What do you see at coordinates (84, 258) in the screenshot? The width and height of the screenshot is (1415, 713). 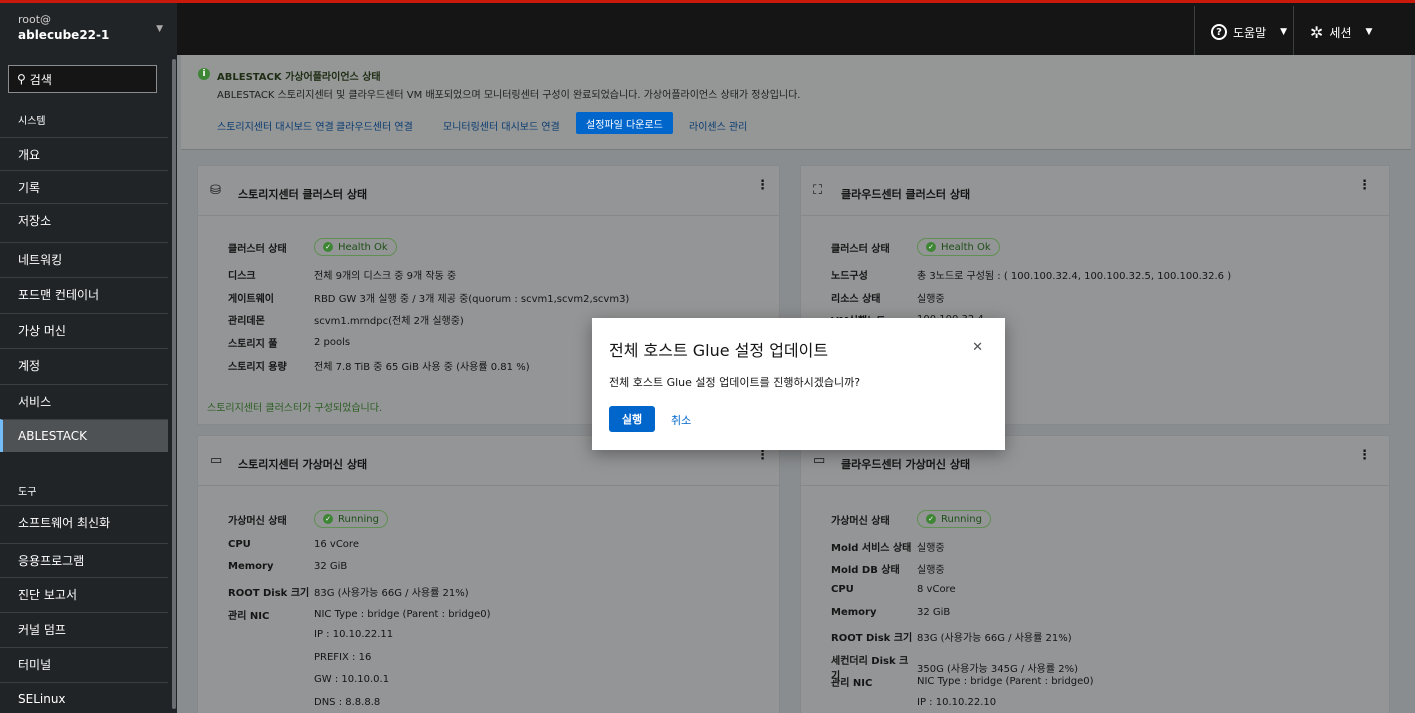 I see `sidebar-item-networking: 네트워킹` at bounding box center [84, 258].